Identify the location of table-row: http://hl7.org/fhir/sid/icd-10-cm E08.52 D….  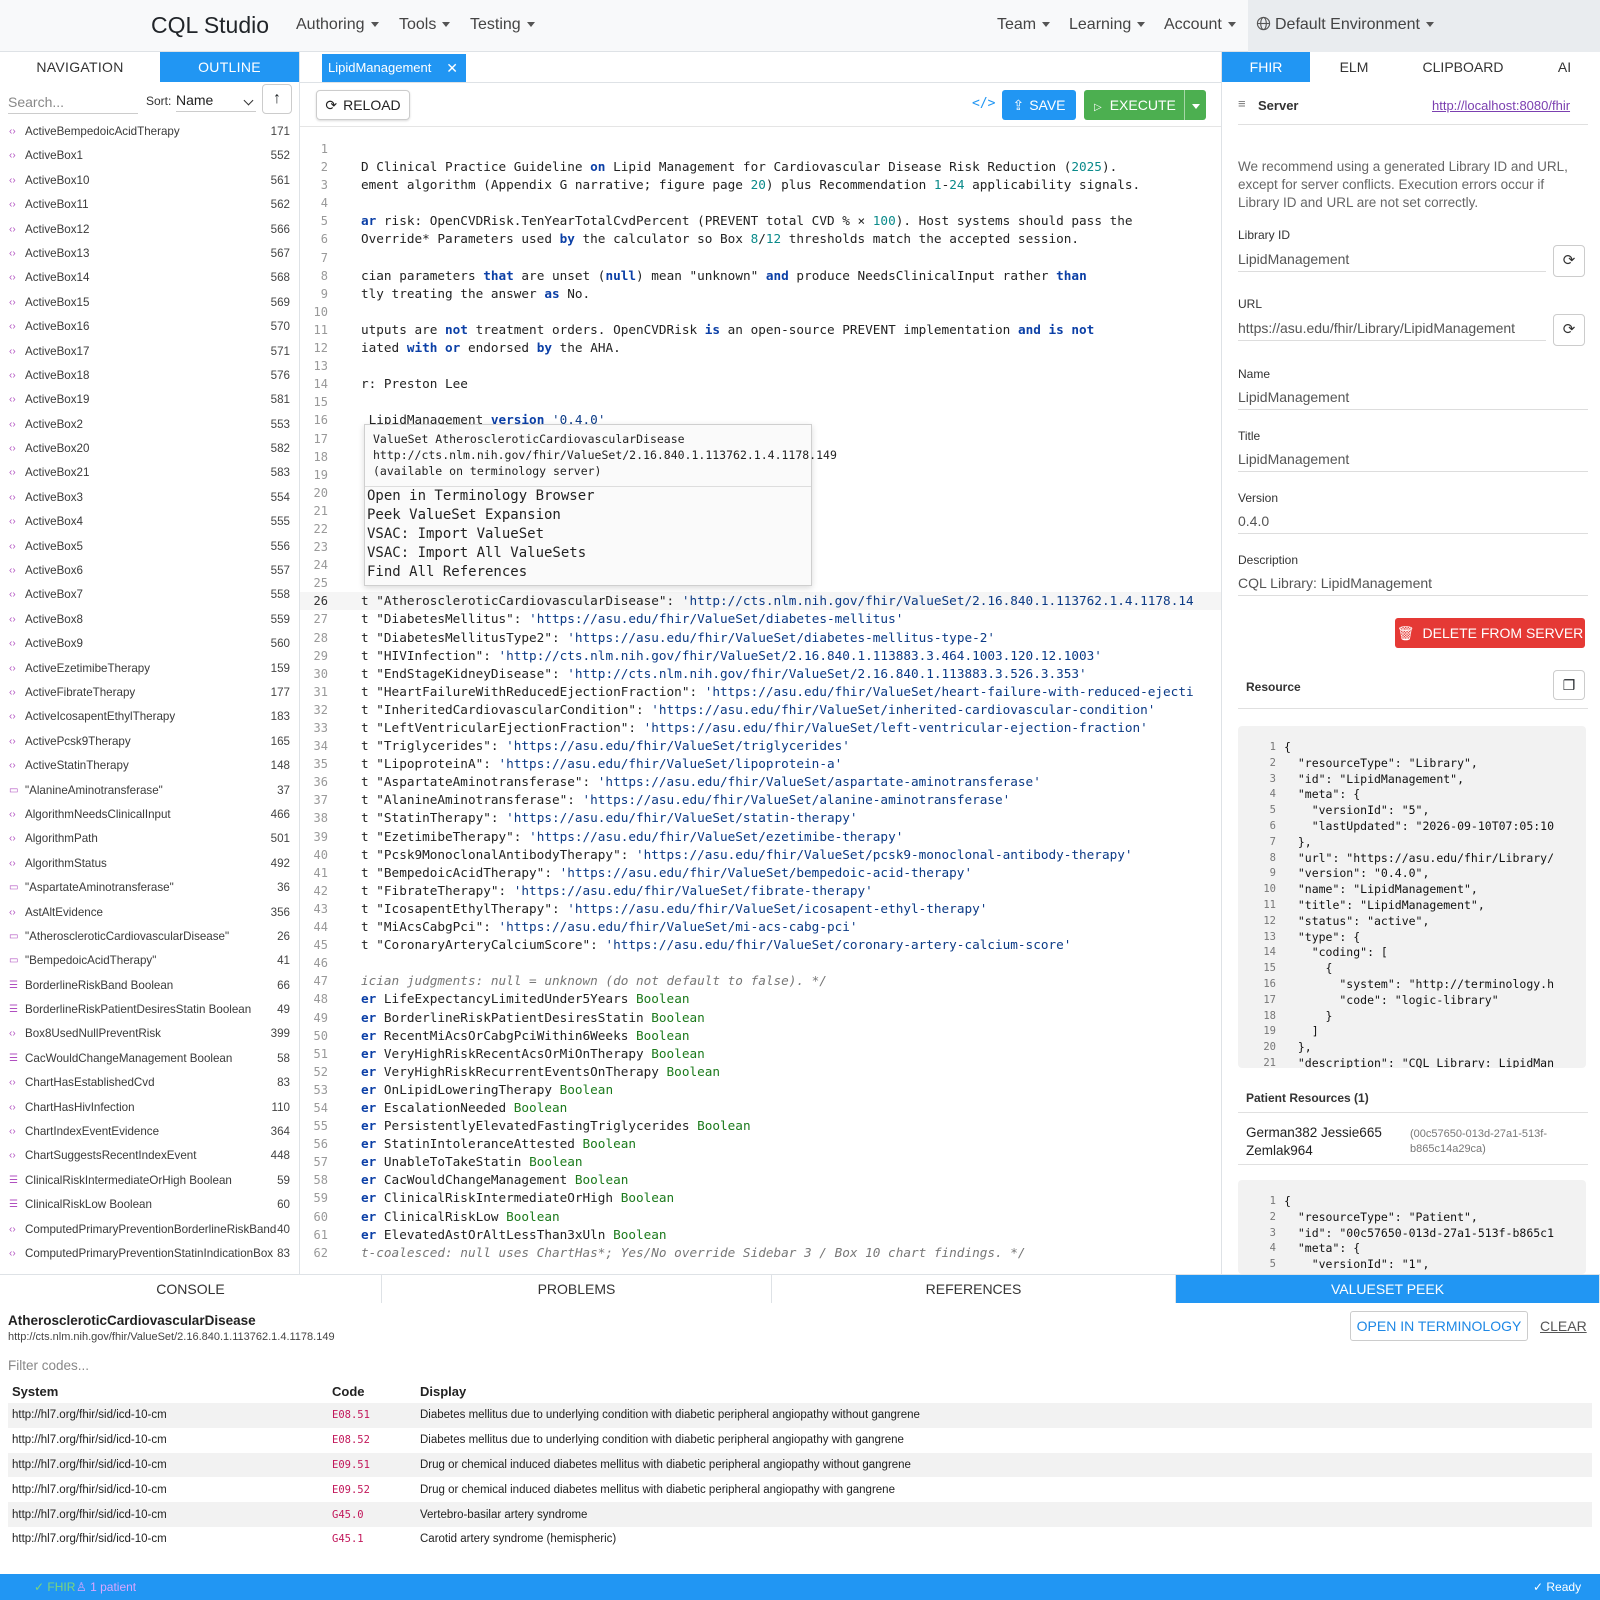
(800, 1440).